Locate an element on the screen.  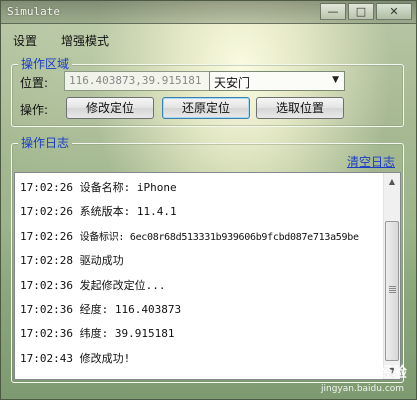
minimize-button: — is located at coordinates (333, 11).